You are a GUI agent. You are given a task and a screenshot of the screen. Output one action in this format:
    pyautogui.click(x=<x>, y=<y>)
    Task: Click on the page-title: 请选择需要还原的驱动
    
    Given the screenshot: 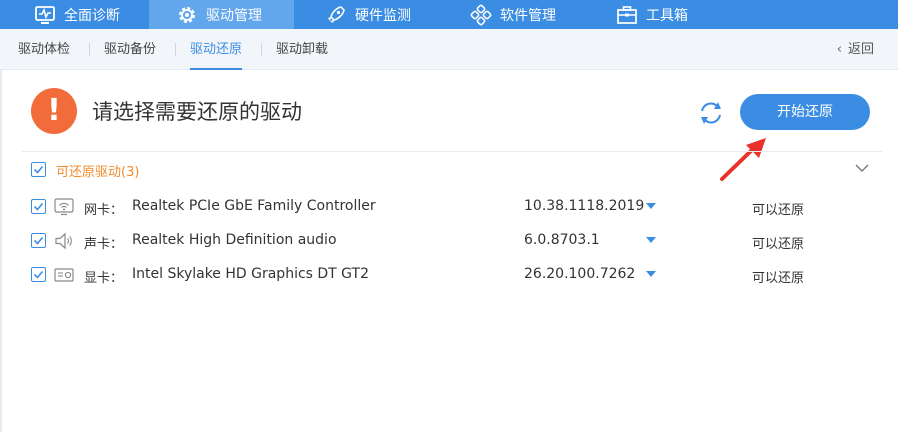 What is the action you would take?
    pyautogui.click(x=197, y=112)
    